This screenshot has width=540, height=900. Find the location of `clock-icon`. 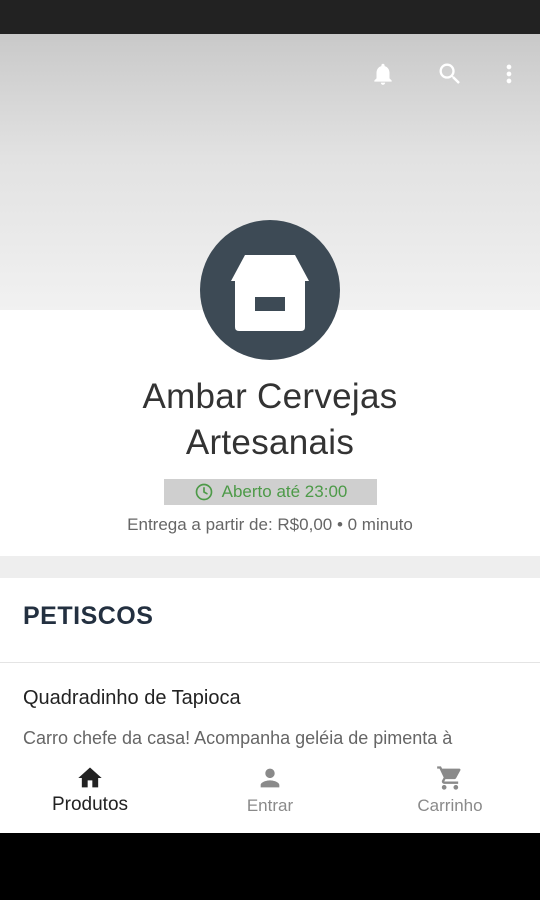

clock-icon is located at coordinates (203, 492).